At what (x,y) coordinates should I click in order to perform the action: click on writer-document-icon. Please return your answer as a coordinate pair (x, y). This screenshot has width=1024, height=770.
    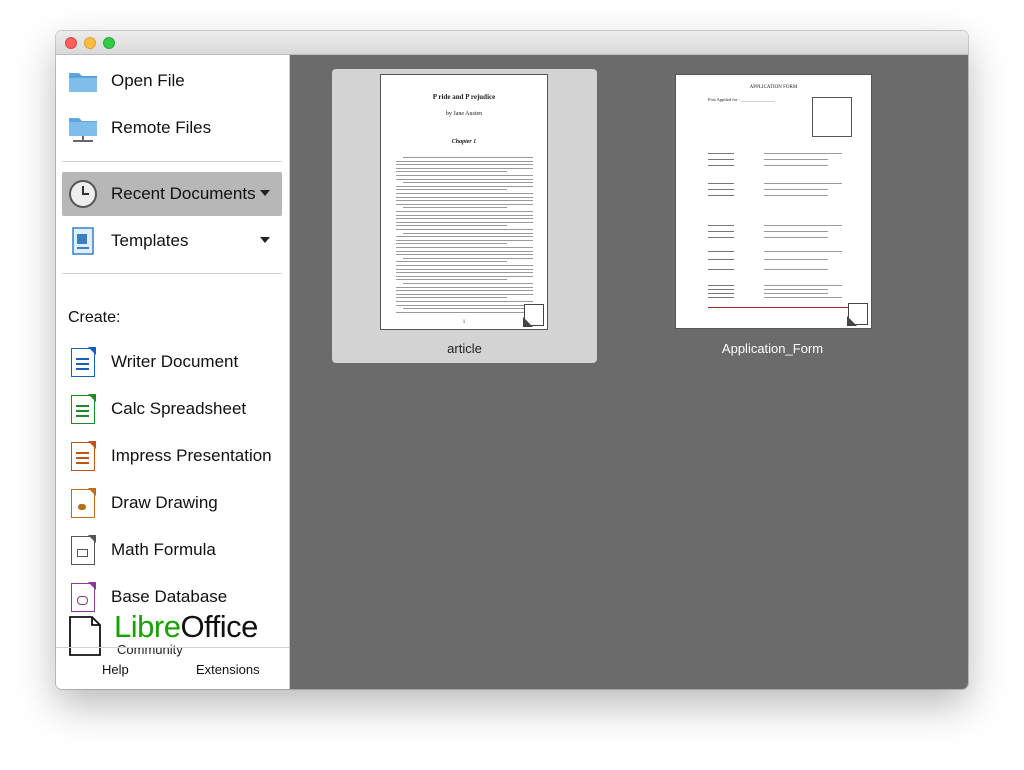
    Looking at the image, I should click on (83, 362).